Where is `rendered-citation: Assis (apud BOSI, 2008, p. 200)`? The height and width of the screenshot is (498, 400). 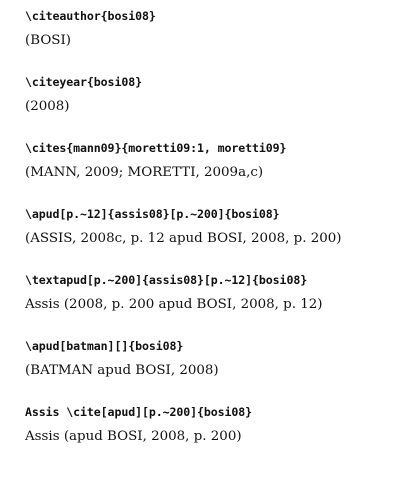
rendered-citation: Assis (apud BOSI, 2008, p. 200) is located at coordinates (133, 436).